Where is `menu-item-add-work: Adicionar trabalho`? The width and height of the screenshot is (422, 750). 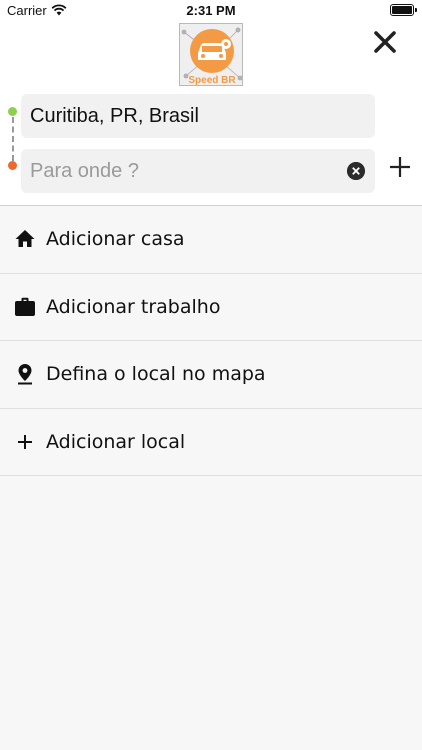 menu-item-add-work: Adicionar trabalho is located at coordinates (211, 307).